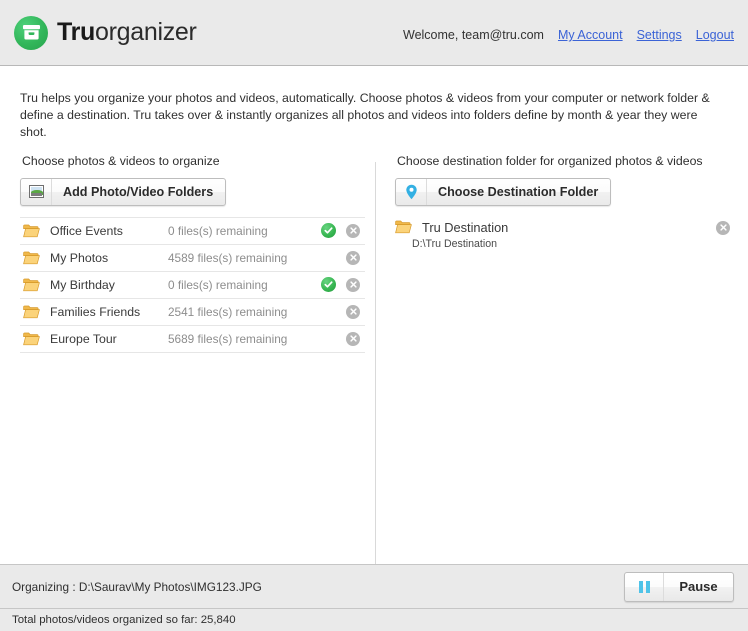  What do you see at coordinates (555, 235) in the screenshot?
I see `destination-details: Tru Destination D:\Tru Destination` at bounding box center [555, 235].